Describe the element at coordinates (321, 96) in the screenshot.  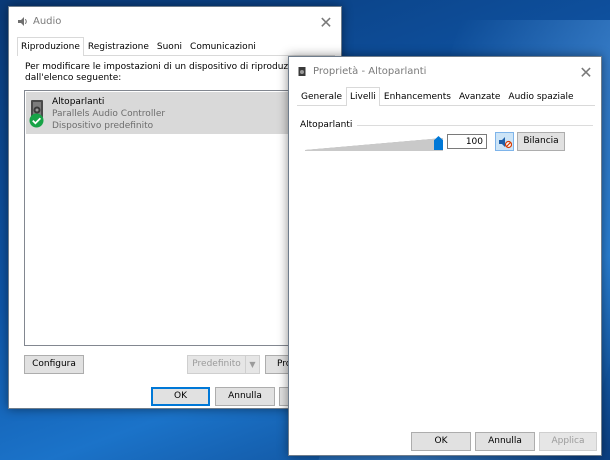
I see `tab-generale: Generale` at that location.